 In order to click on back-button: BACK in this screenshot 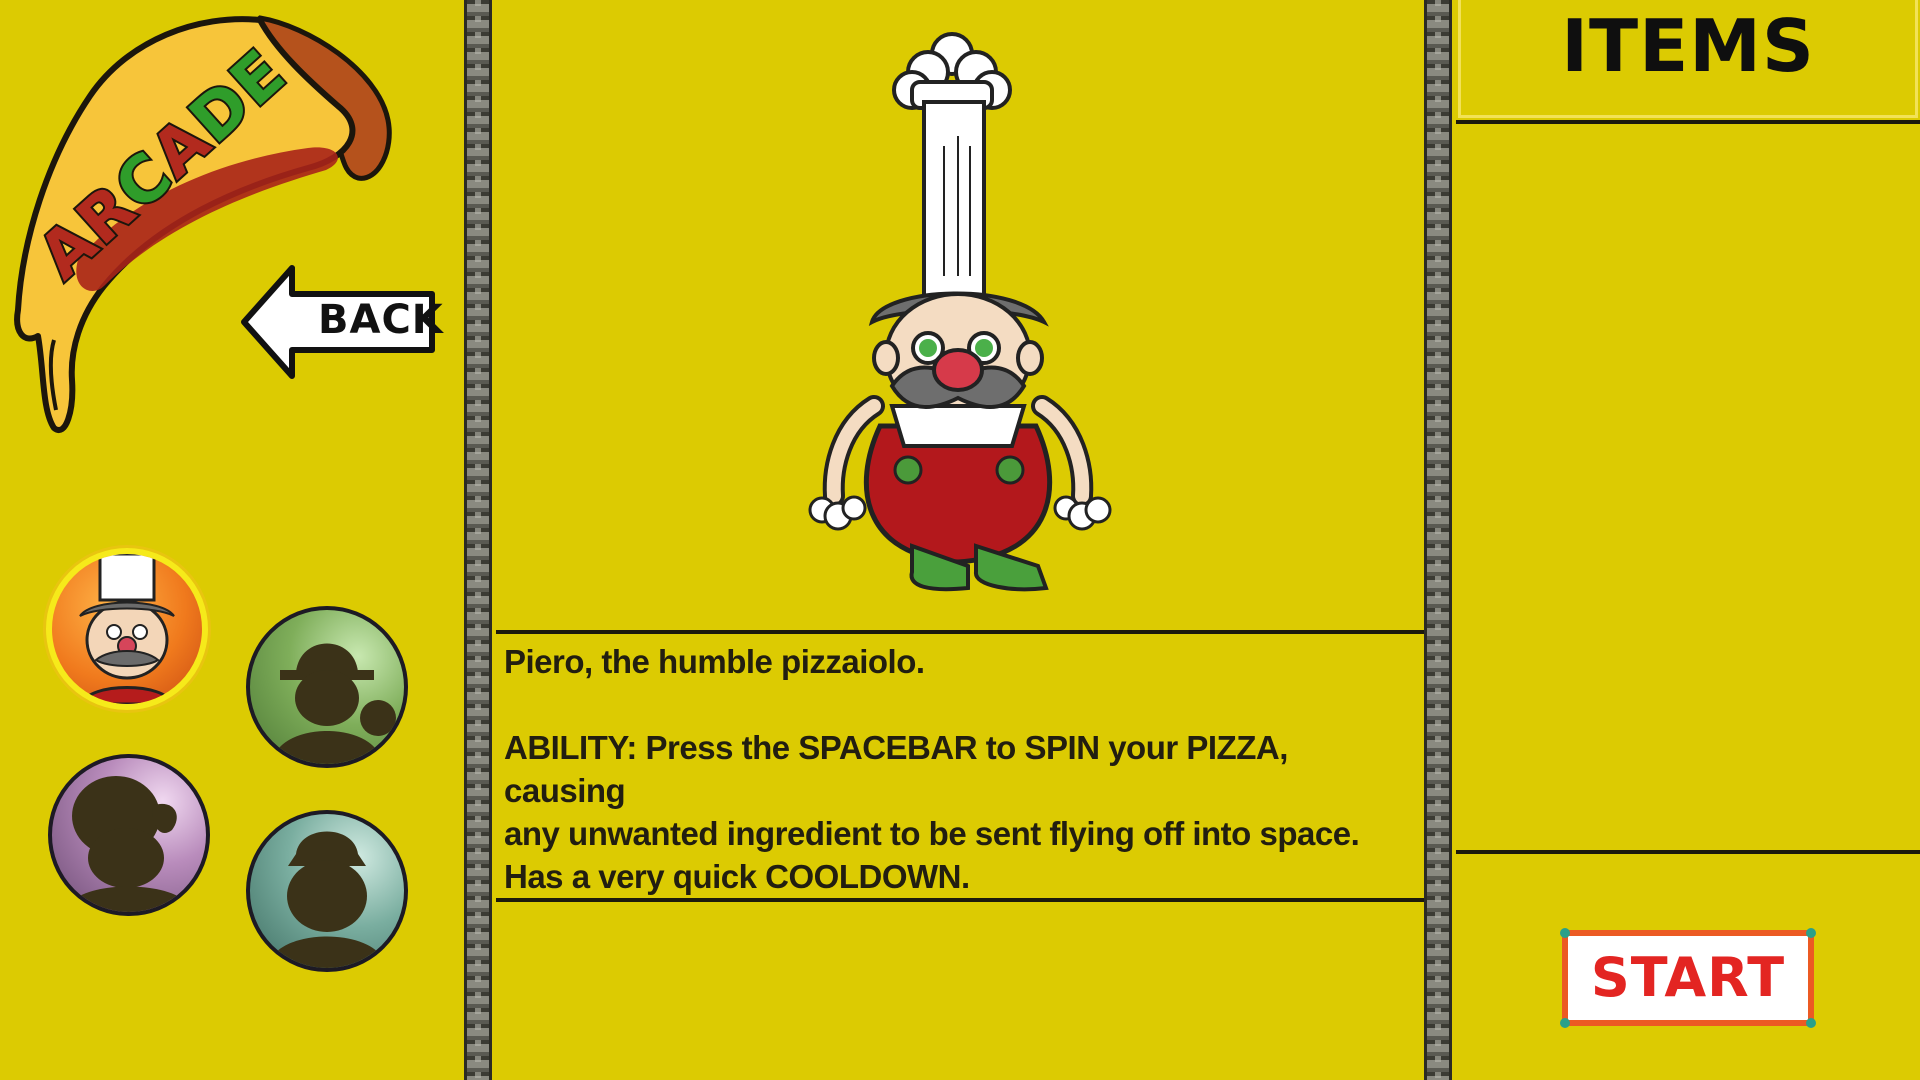, I will do `click(341, 322)`.